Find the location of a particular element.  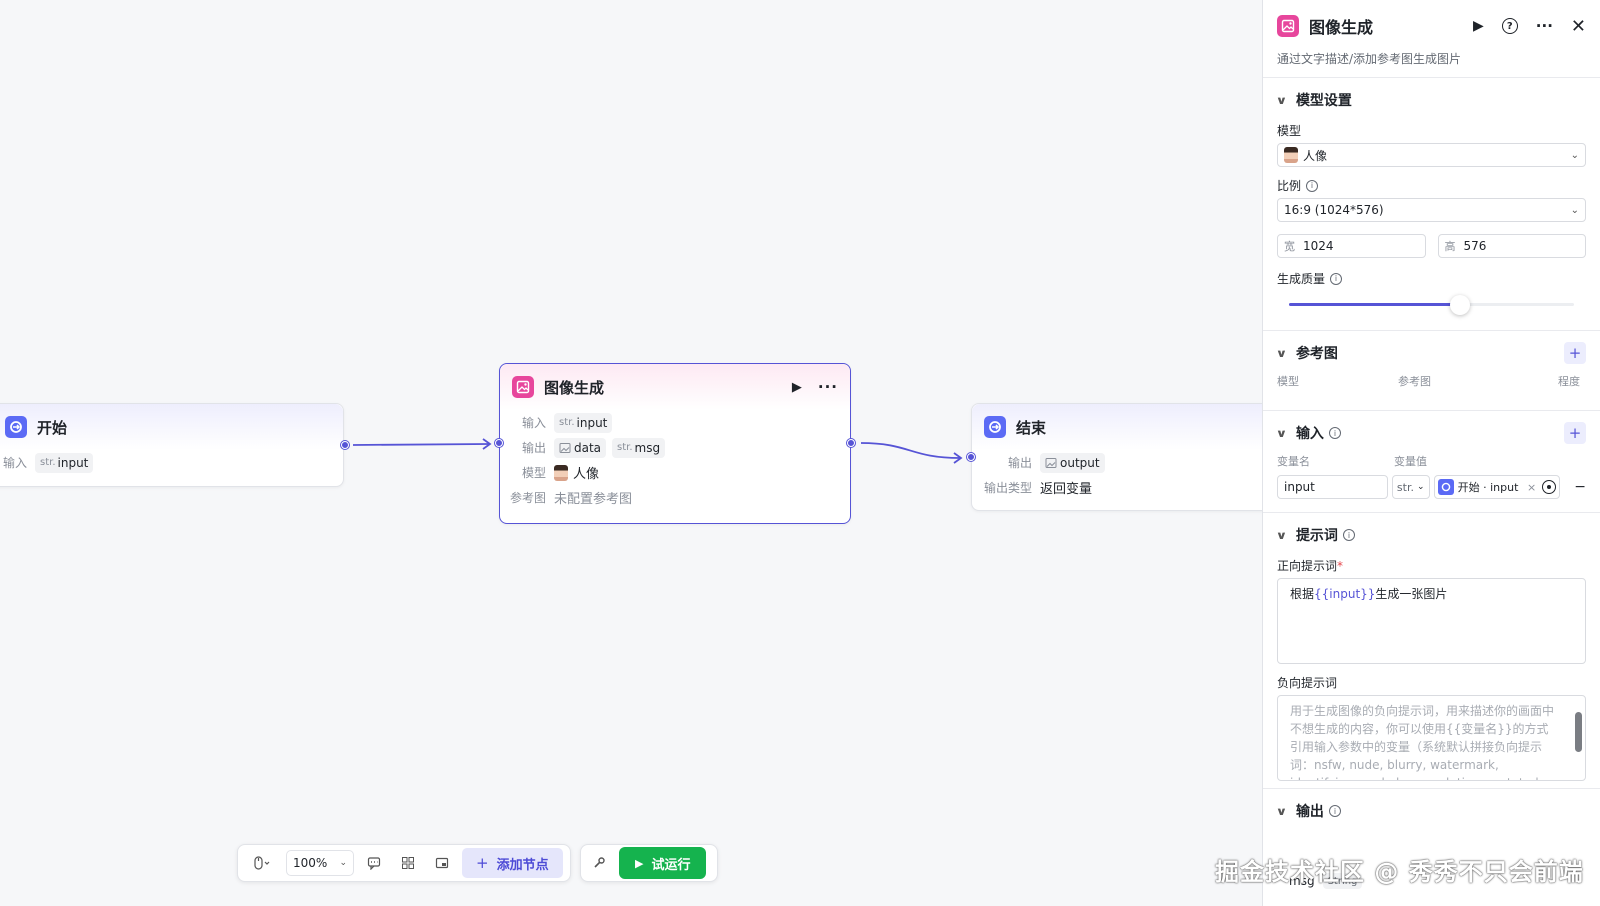

help-icon: ? is located at coordinates (1509, 26).